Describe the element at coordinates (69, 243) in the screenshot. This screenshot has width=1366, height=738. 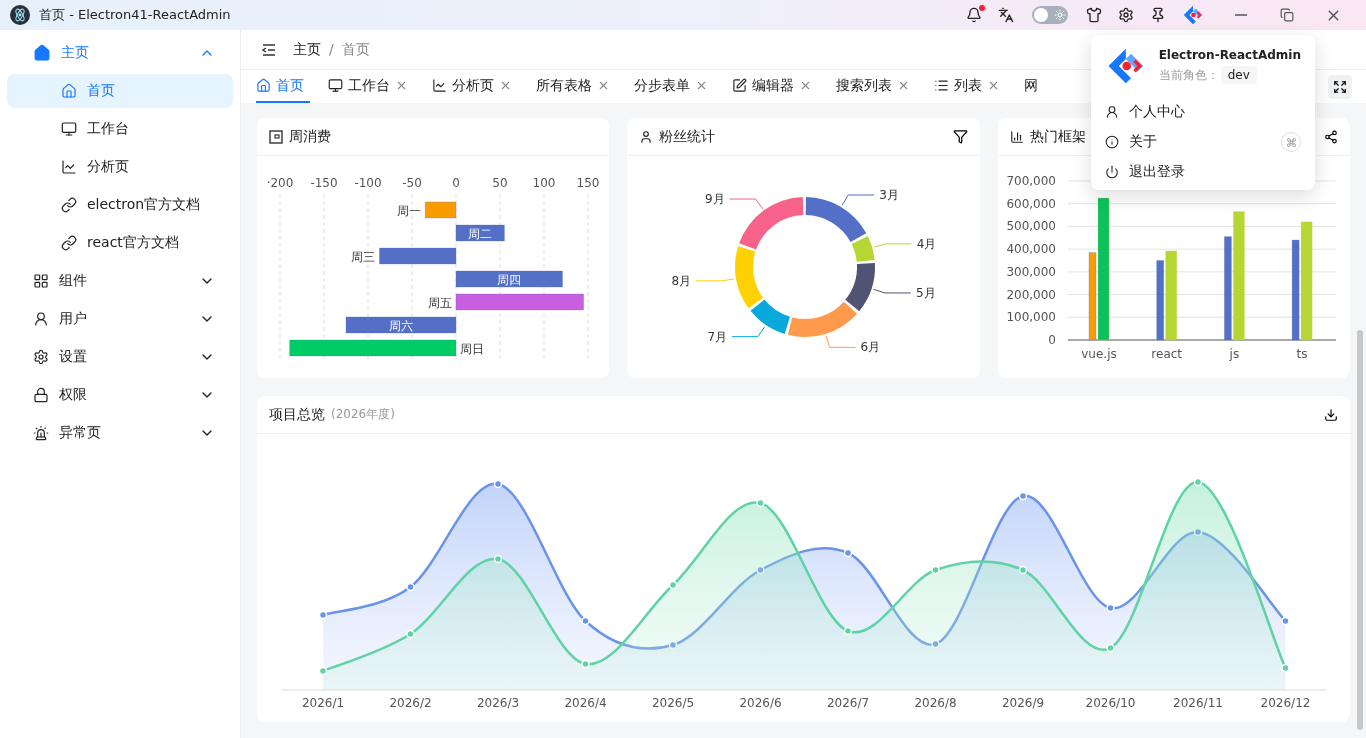
I see `link-icon` at that location.